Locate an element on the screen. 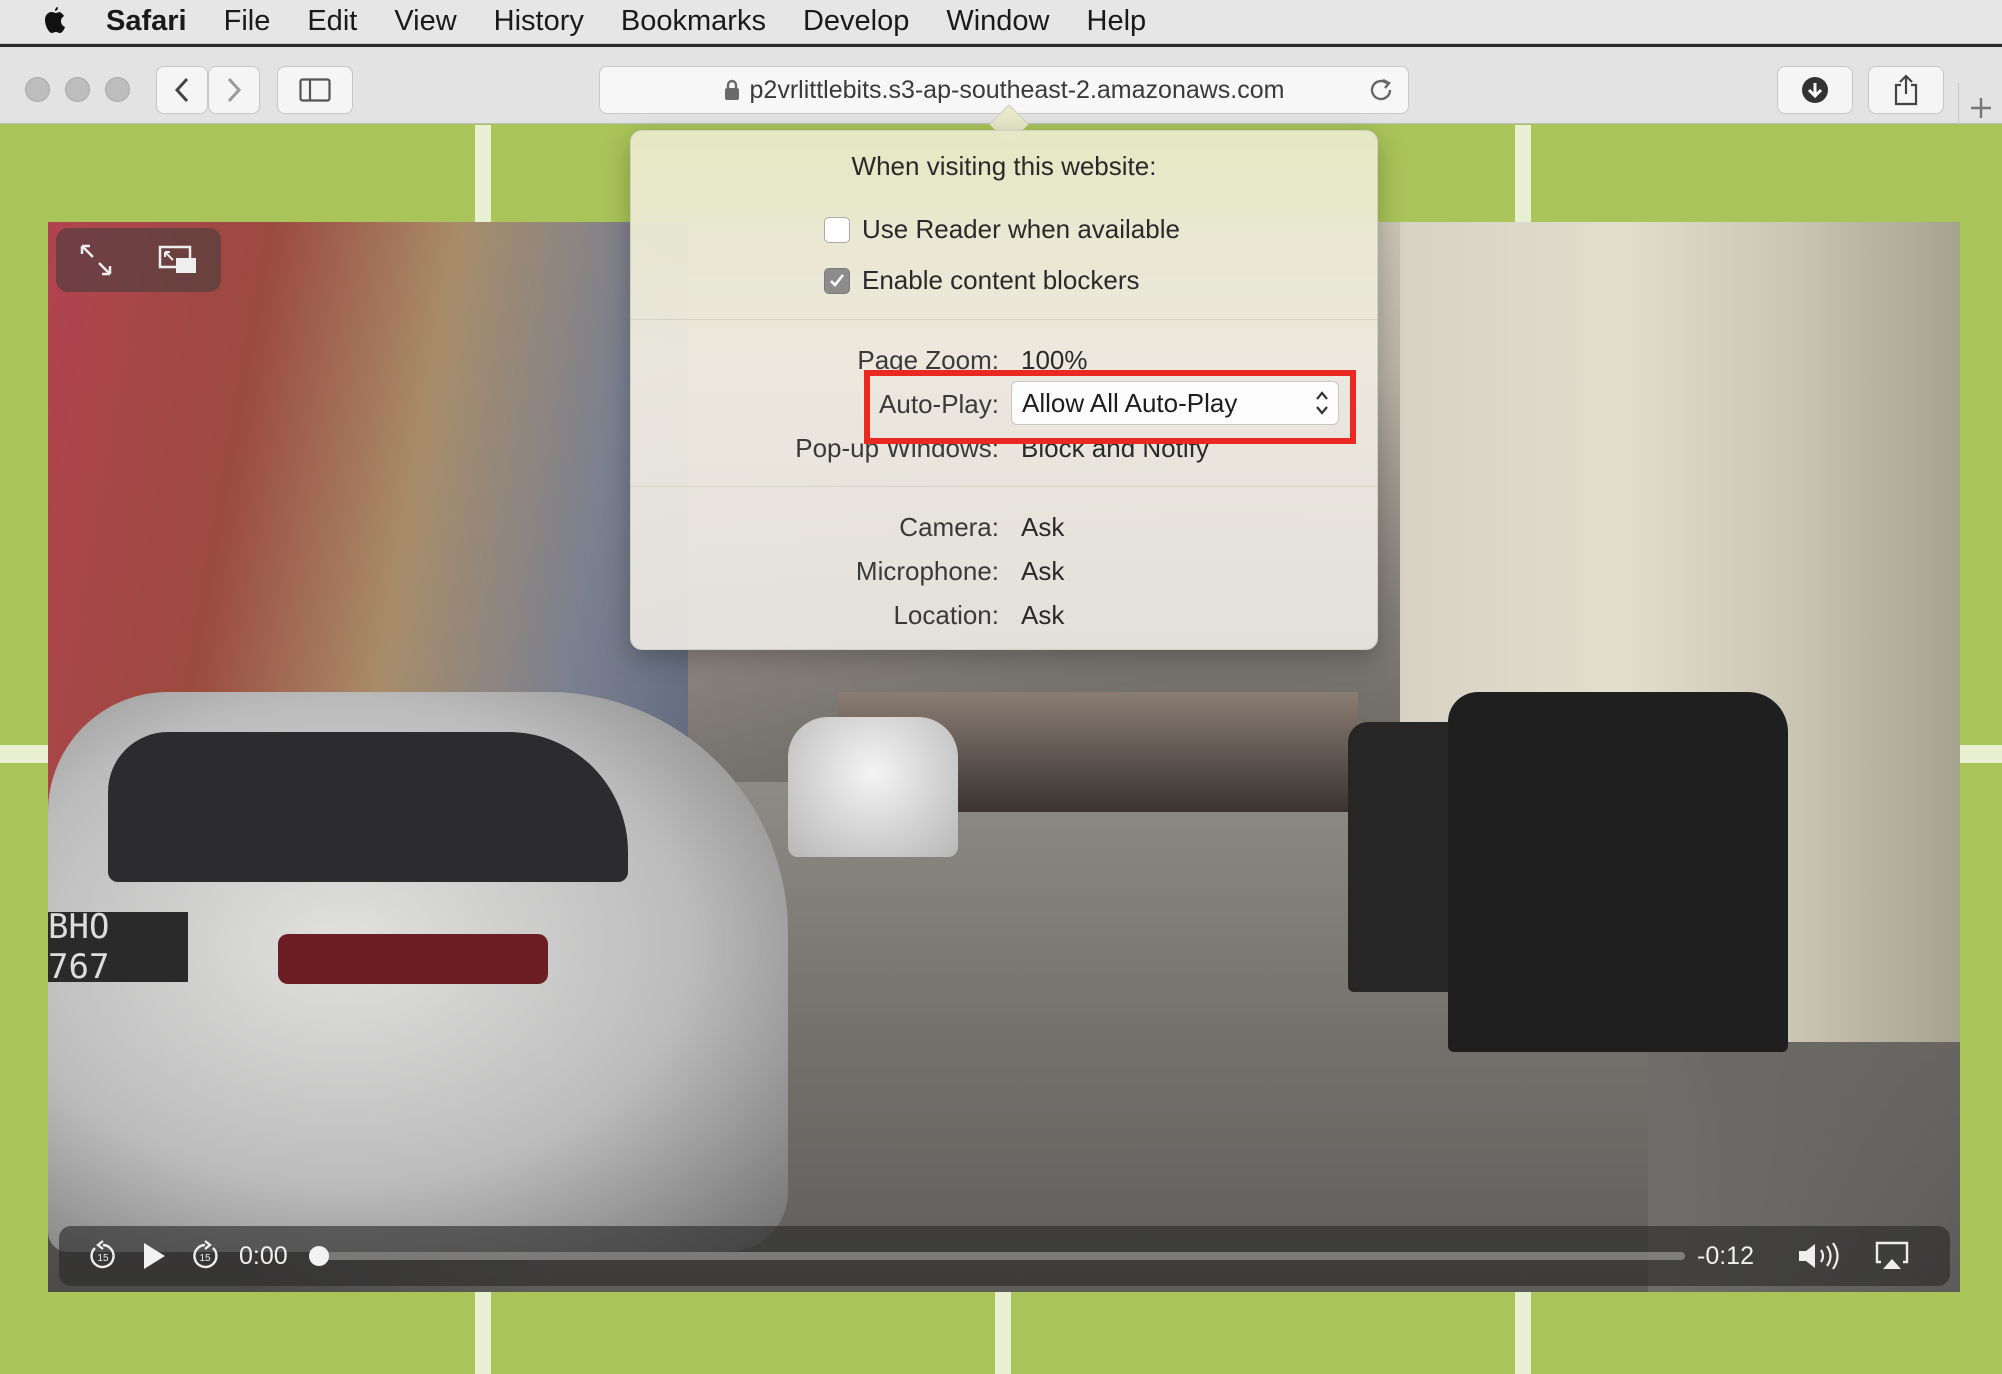 The height and width of the screenshot is (1374, 2002). use-reader-checkbox is located at coordinates (837, 229).